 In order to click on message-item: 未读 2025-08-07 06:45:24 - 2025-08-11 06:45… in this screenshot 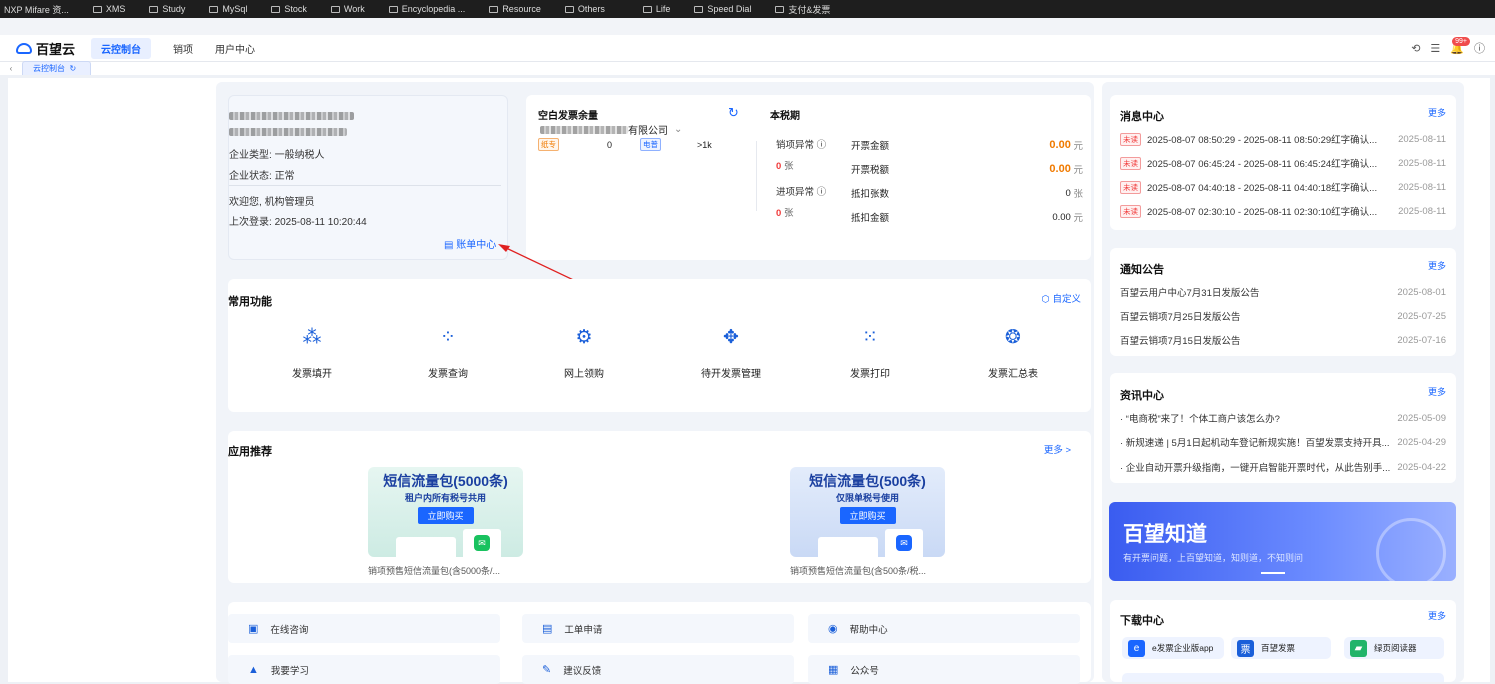, I will do `click(1283, 163)`.